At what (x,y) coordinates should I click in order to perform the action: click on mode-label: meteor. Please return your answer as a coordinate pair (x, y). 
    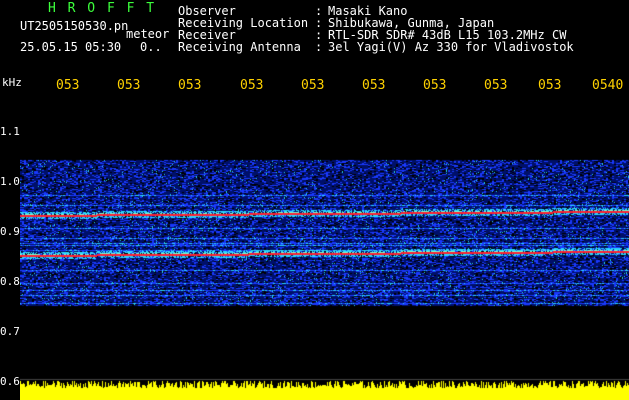
    Looking at the image, I should click on (148, 34).